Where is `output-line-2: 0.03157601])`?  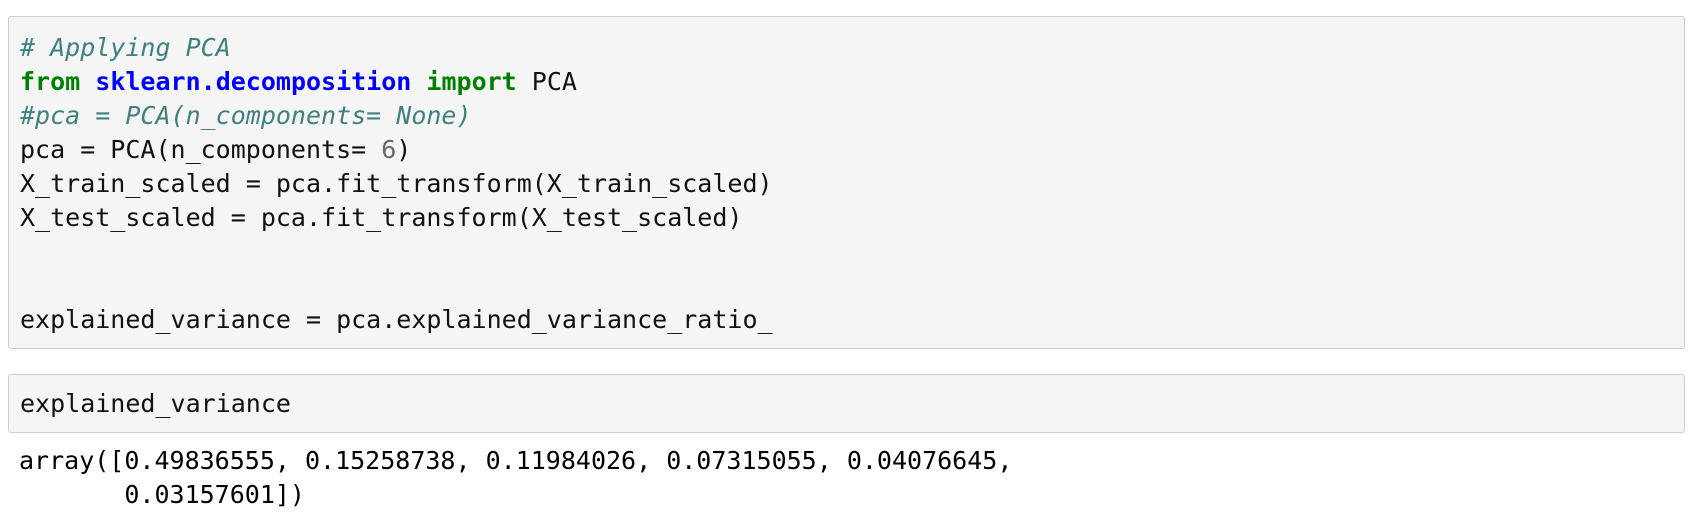
output-line-2: 0.03157601]) is located at coordinates (162, 494).